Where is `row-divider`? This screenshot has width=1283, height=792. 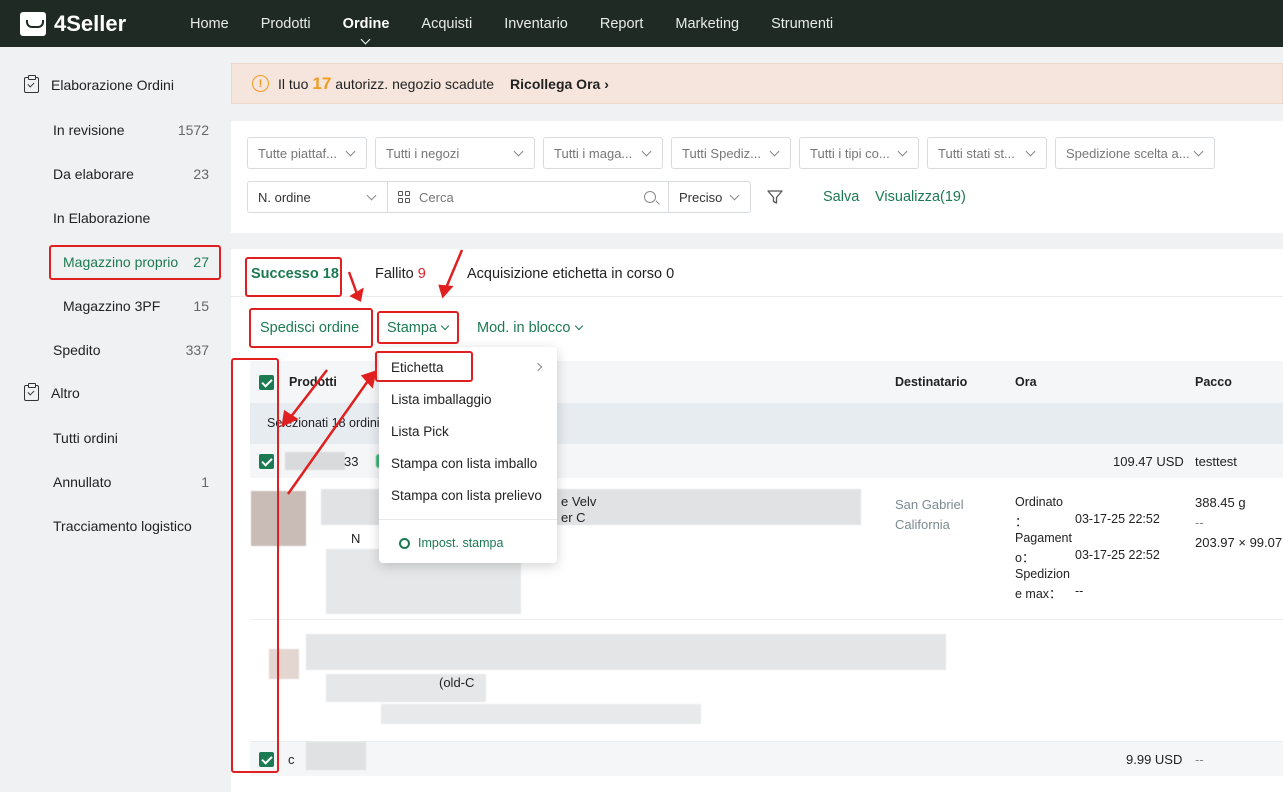
row-divider is located at coordinates (766, 619).